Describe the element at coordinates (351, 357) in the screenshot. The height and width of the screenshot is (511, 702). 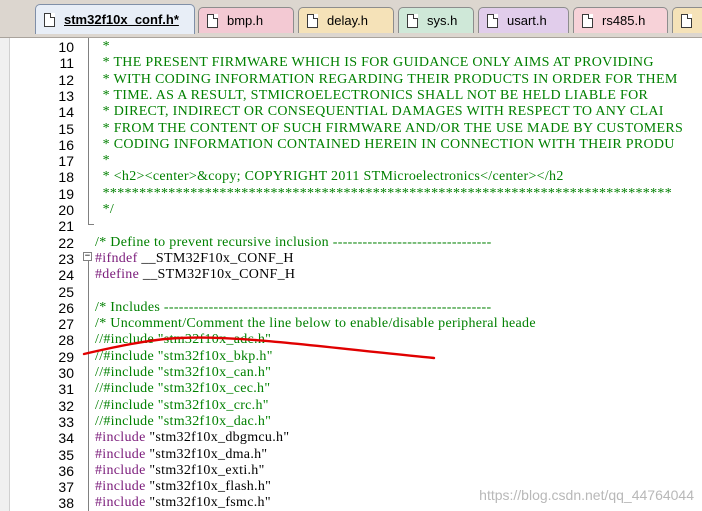
I see `code-line: 29 //#include "stm32f10x_bkp.h"` at that location.